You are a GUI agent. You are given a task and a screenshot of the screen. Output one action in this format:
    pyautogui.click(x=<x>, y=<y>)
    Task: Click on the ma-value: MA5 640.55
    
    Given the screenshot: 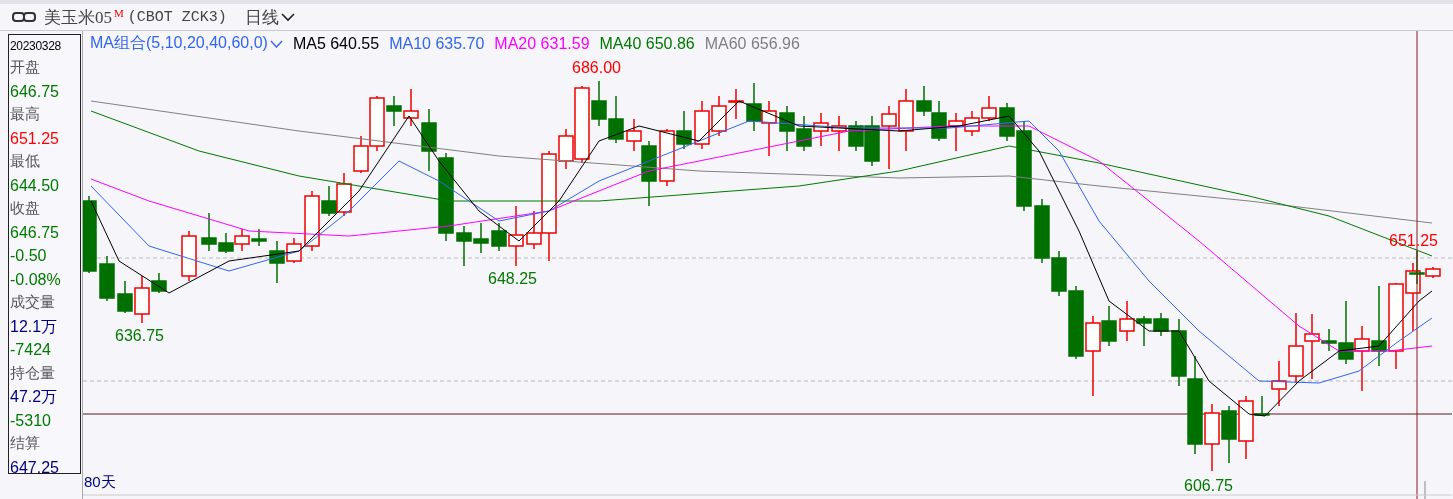 What is the action you would take?
    pyautogui.click(x=336, y=43)
    